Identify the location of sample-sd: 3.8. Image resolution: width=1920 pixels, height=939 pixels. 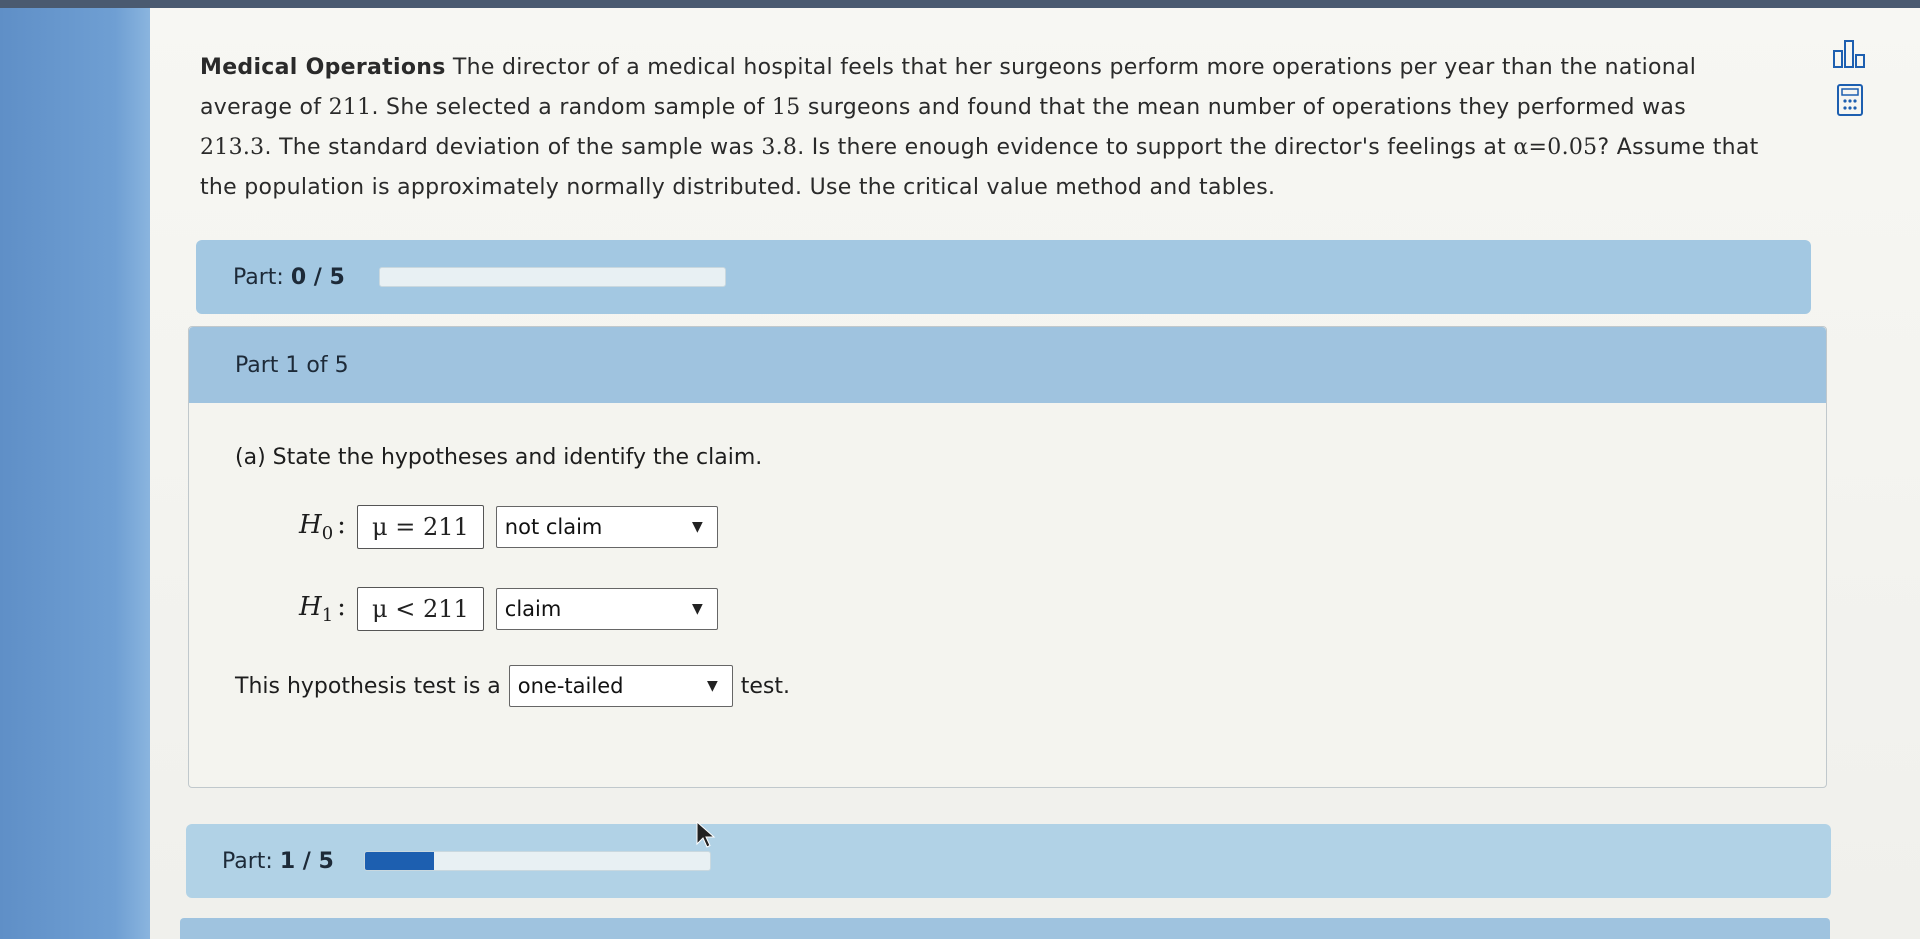
(779, 147).